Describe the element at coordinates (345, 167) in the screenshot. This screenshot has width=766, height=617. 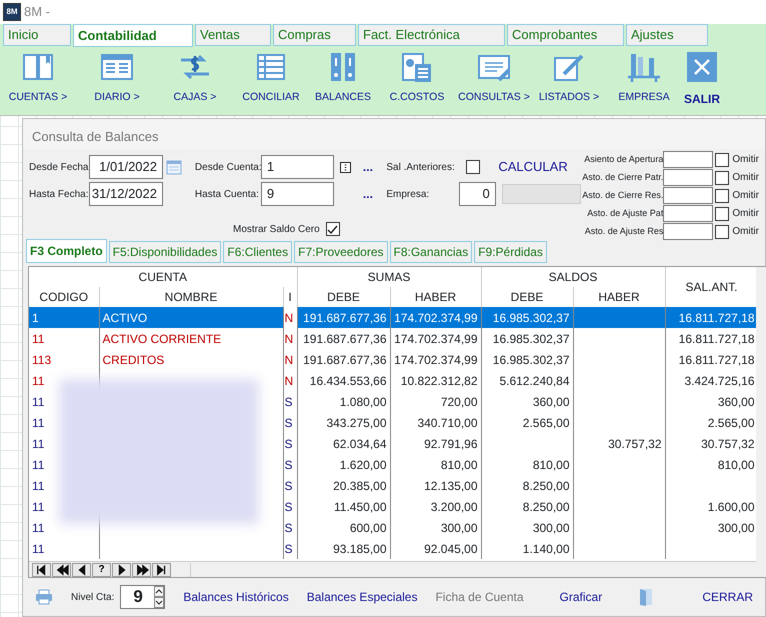
I see `lookup-icon` at that location.